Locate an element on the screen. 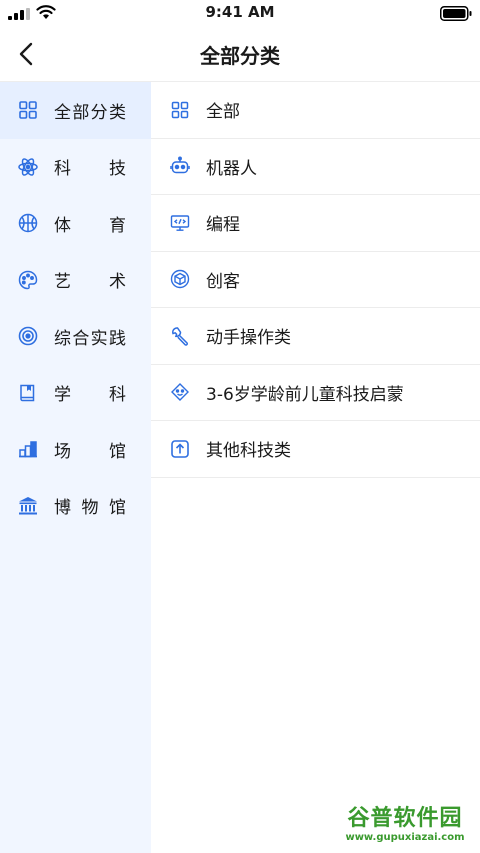 The height and width of the screenshot is (853, 480). book-icon is located at coordinates (27, 392).